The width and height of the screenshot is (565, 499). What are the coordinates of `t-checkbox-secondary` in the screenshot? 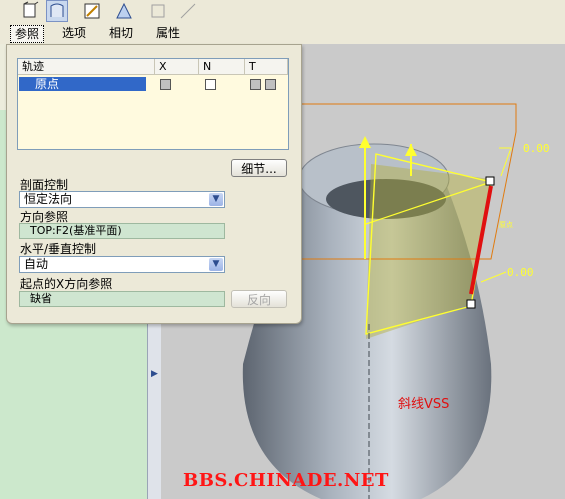 It's located at (270, 84).